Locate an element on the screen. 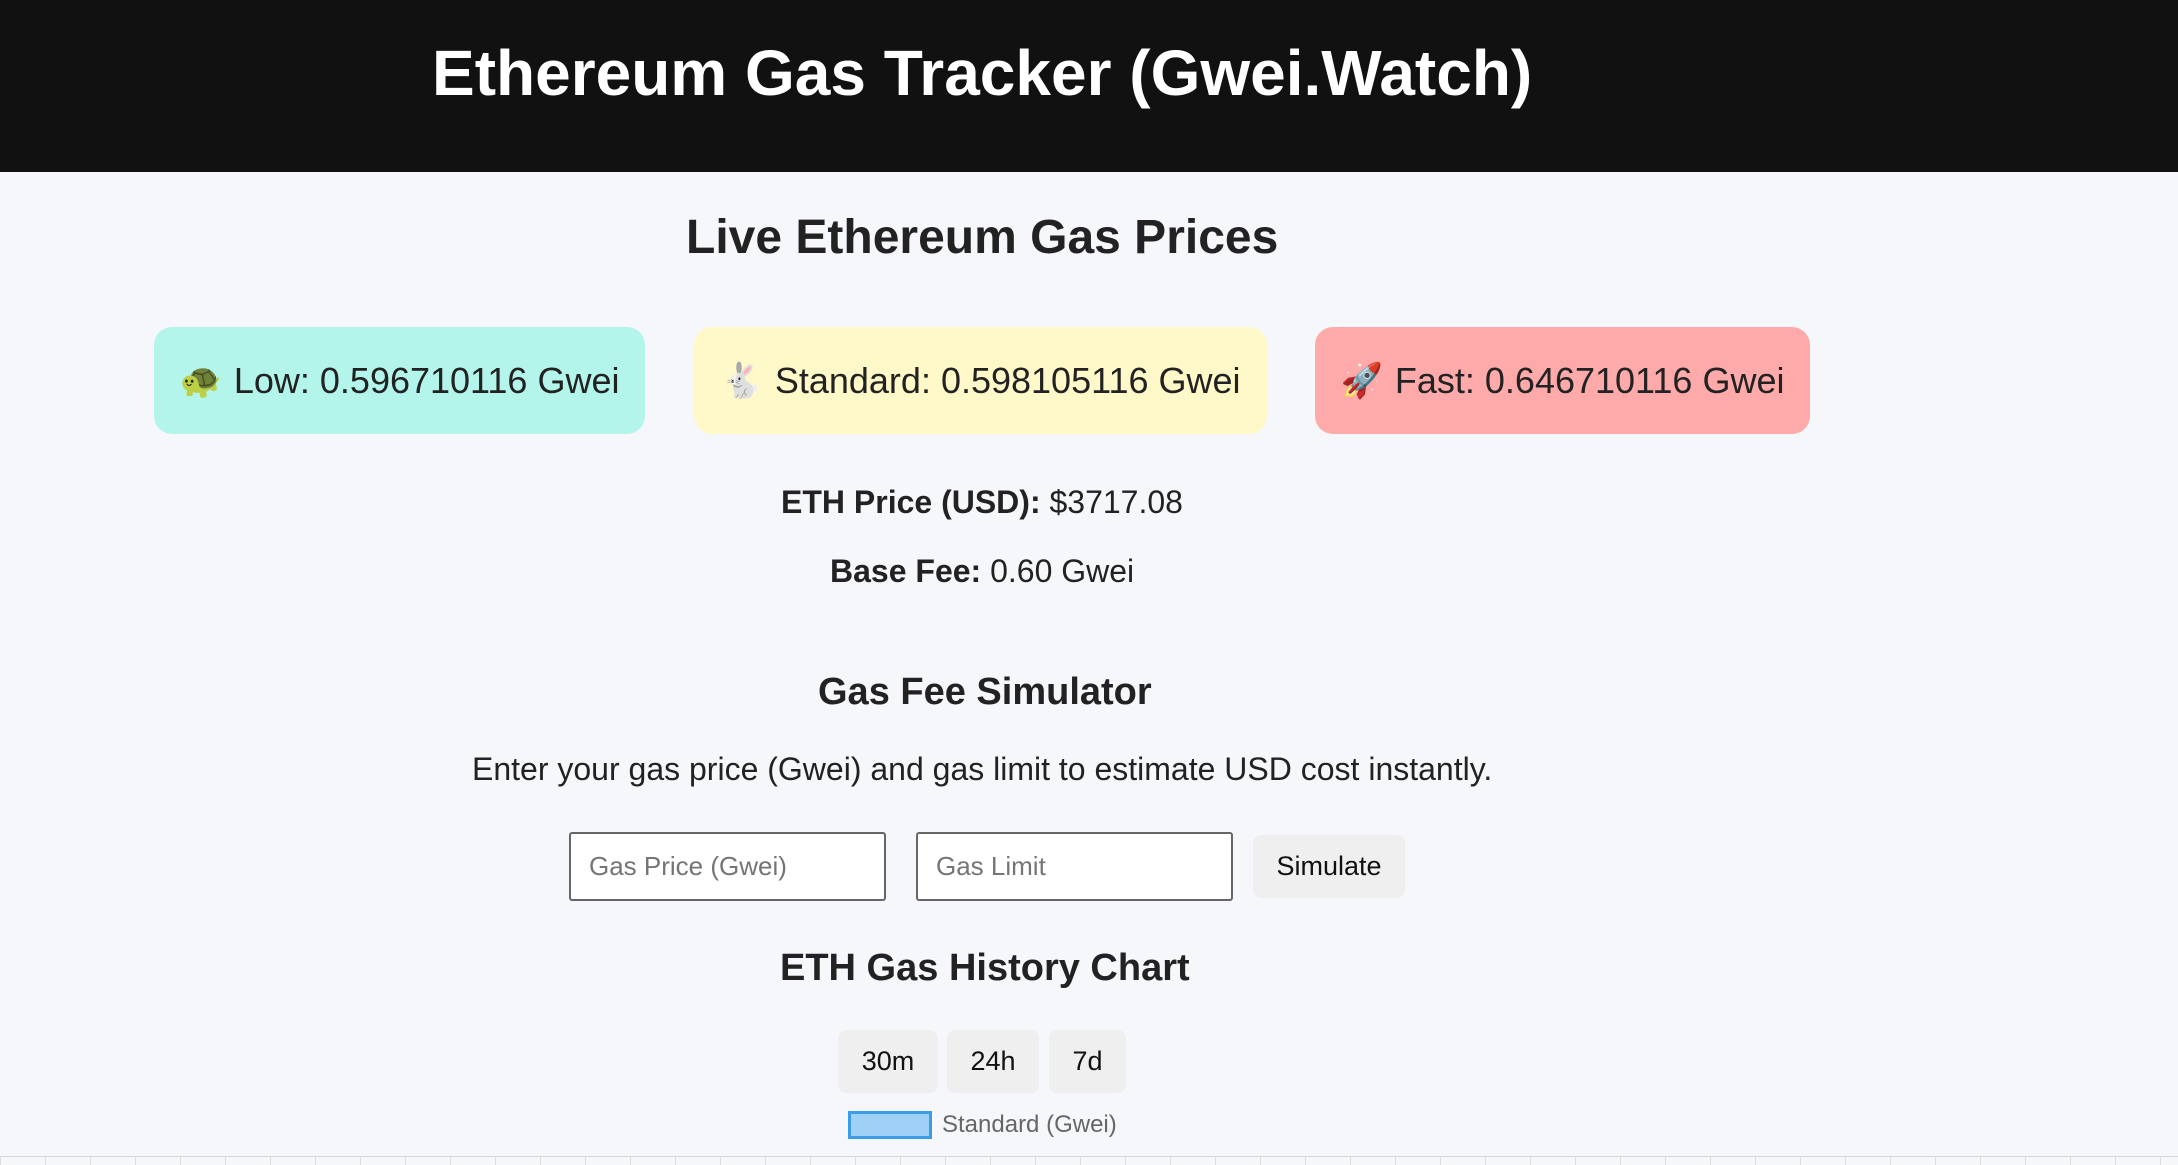 This screenshot has height=1165, width=2178. gas-price-input is located at coordinates (727, 866).